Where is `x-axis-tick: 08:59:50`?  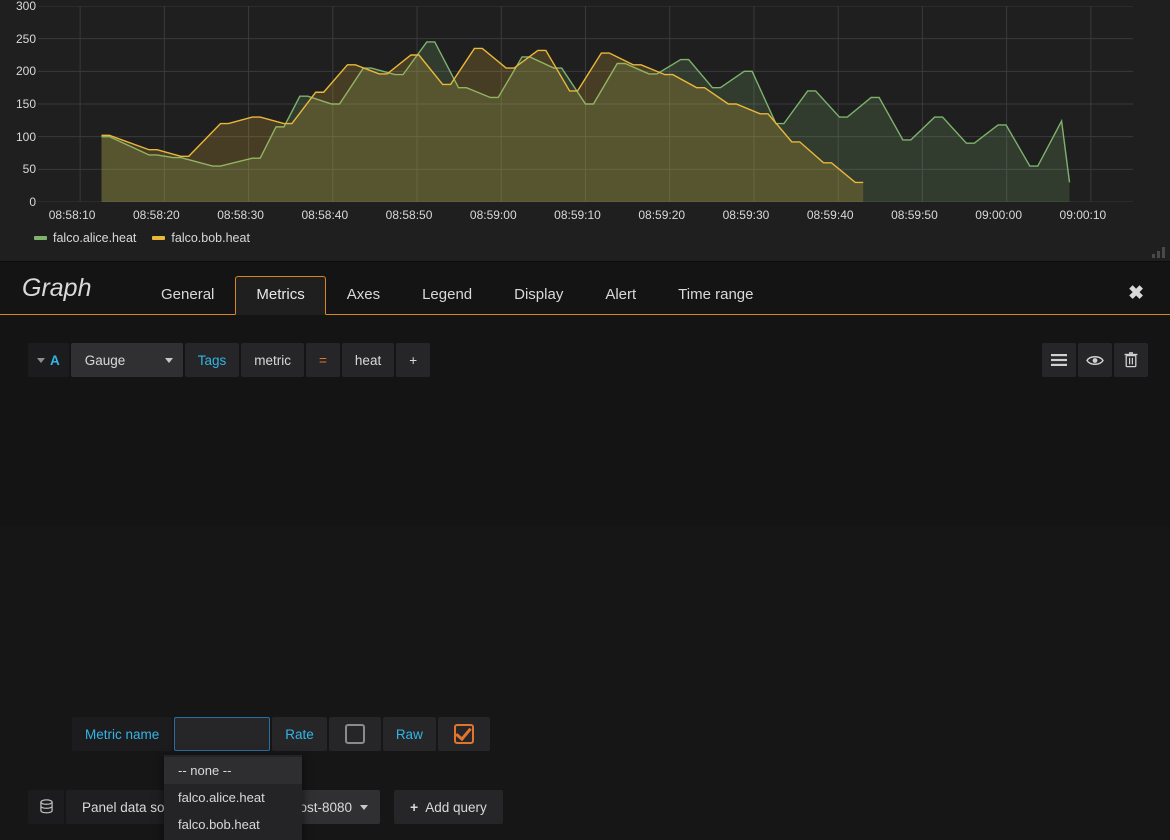 x-axis-tick: 08:59:50 is located at coordinates (914, 215).